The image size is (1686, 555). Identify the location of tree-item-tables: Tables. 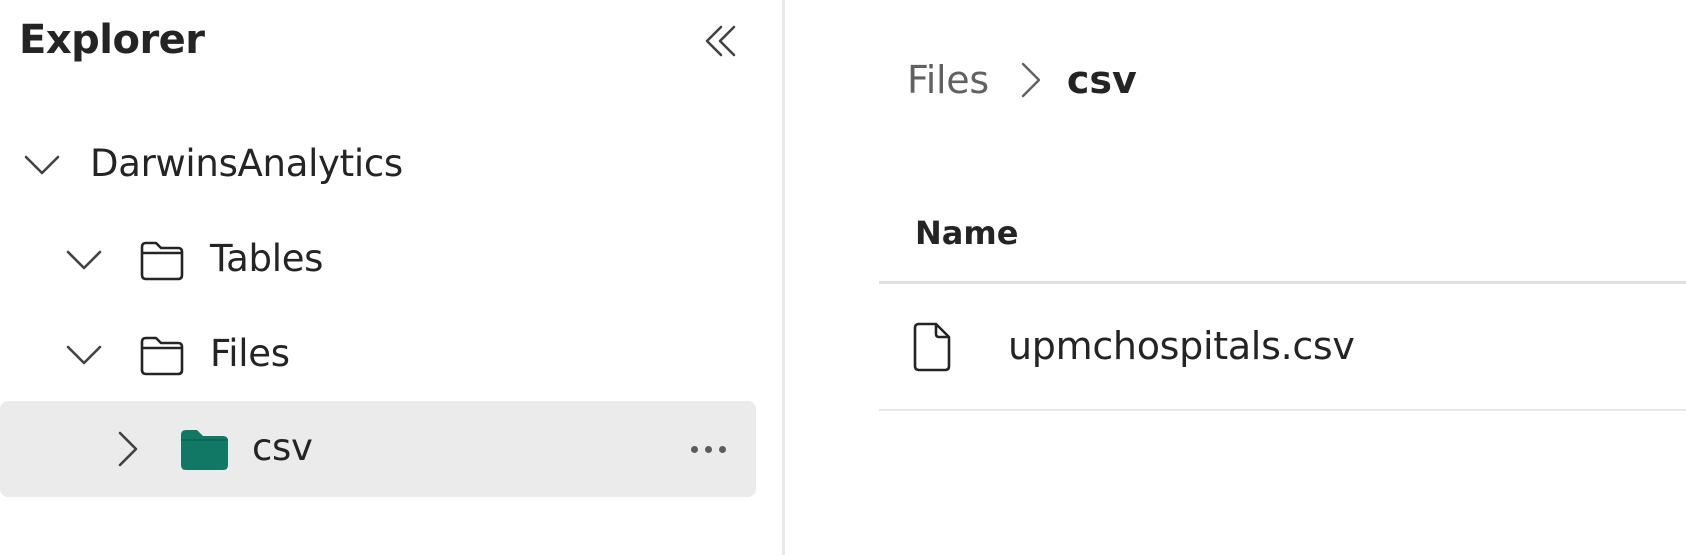
(391, 260).